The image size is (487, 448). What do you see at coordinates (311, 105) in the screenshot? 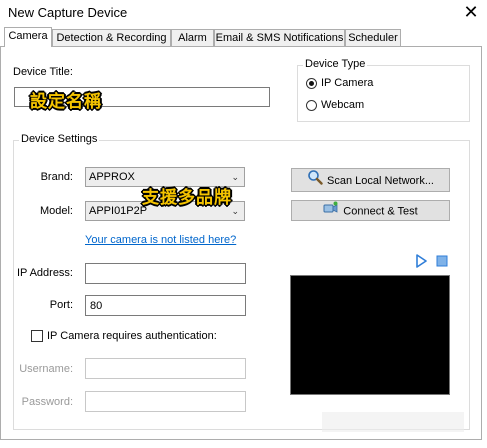
I see `webcam-radio` at bounding box center [311, 105].